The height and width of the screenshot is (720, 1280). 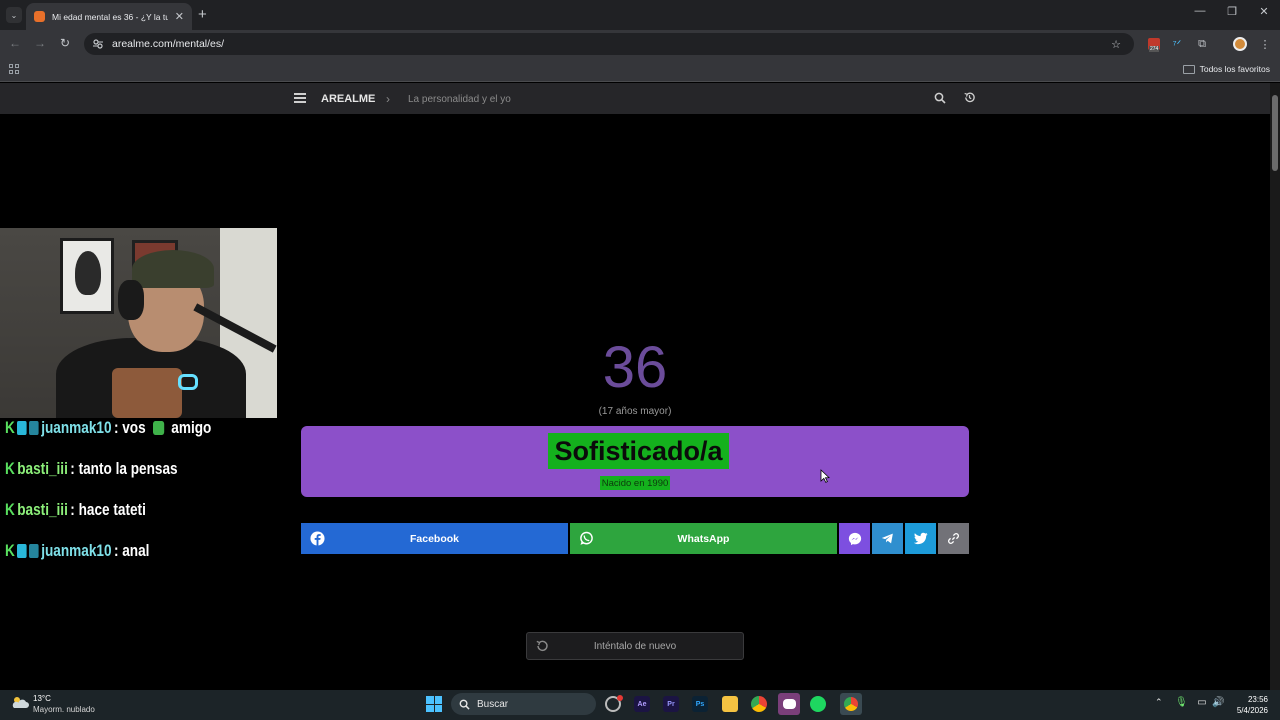 I want to click on chat-message: K juanmak10 : vos amigo, so click(x=108, y=428).